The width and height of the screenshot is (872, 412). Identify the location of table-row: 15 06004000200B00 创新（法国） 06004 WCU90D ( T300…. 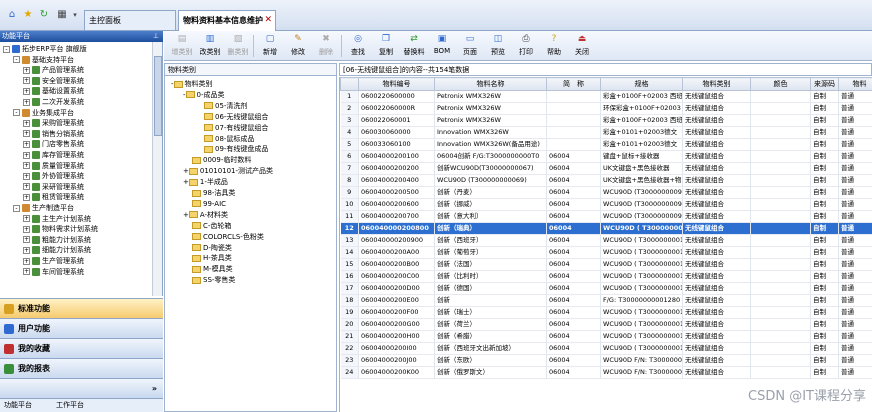
(606, 264).